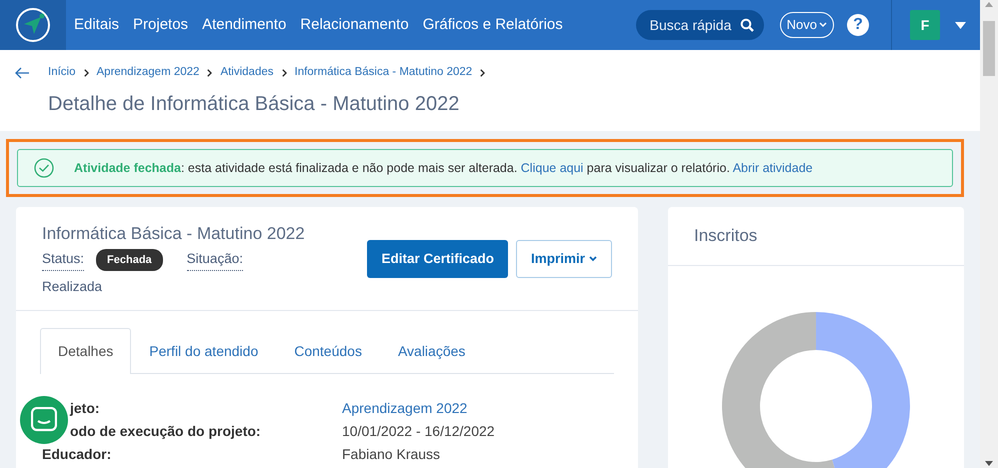  What do you see at coordinates (960, 25) in the screenshot?
I see `caret-icon` at bounding box center [960, 25].